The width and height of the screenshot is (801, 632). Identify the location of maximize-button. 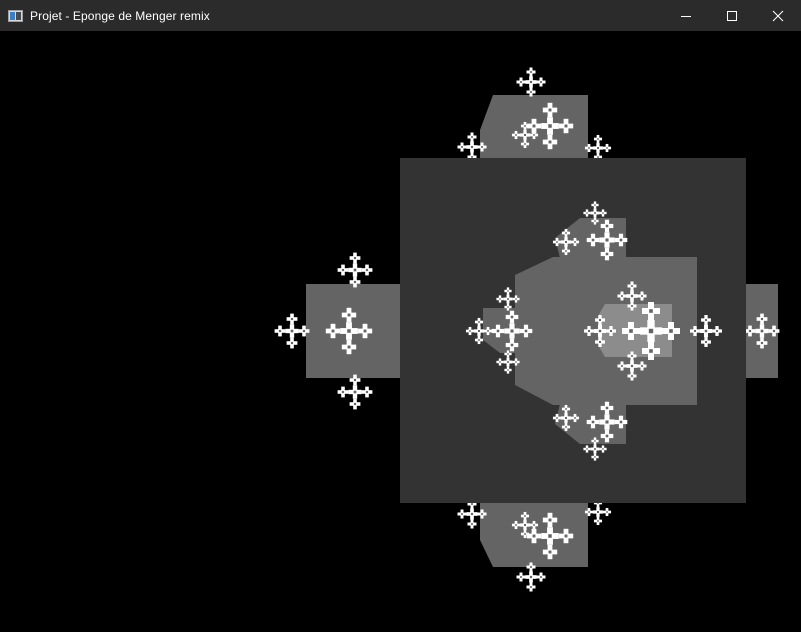
(732, 15).